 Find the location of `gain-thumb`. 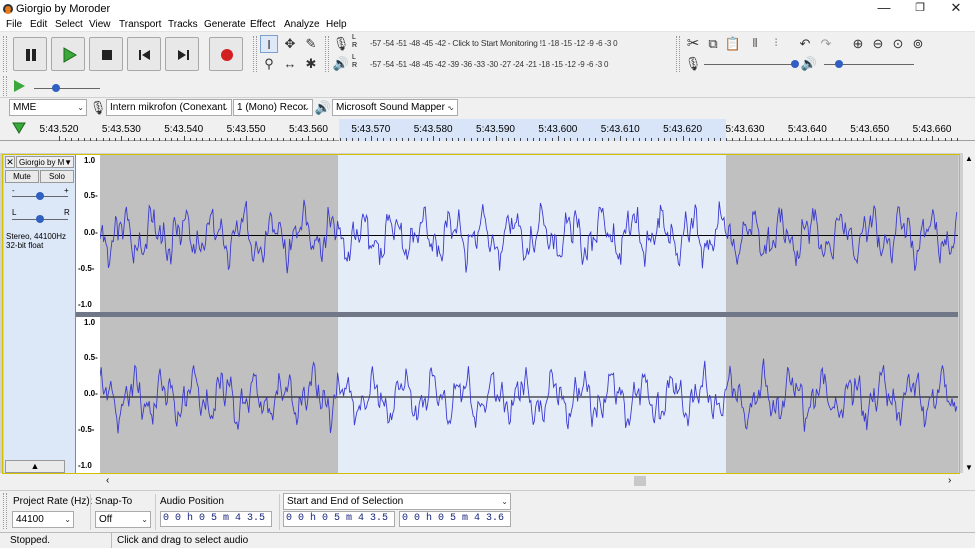

gain-thumb is located at coordinates (40, 196).